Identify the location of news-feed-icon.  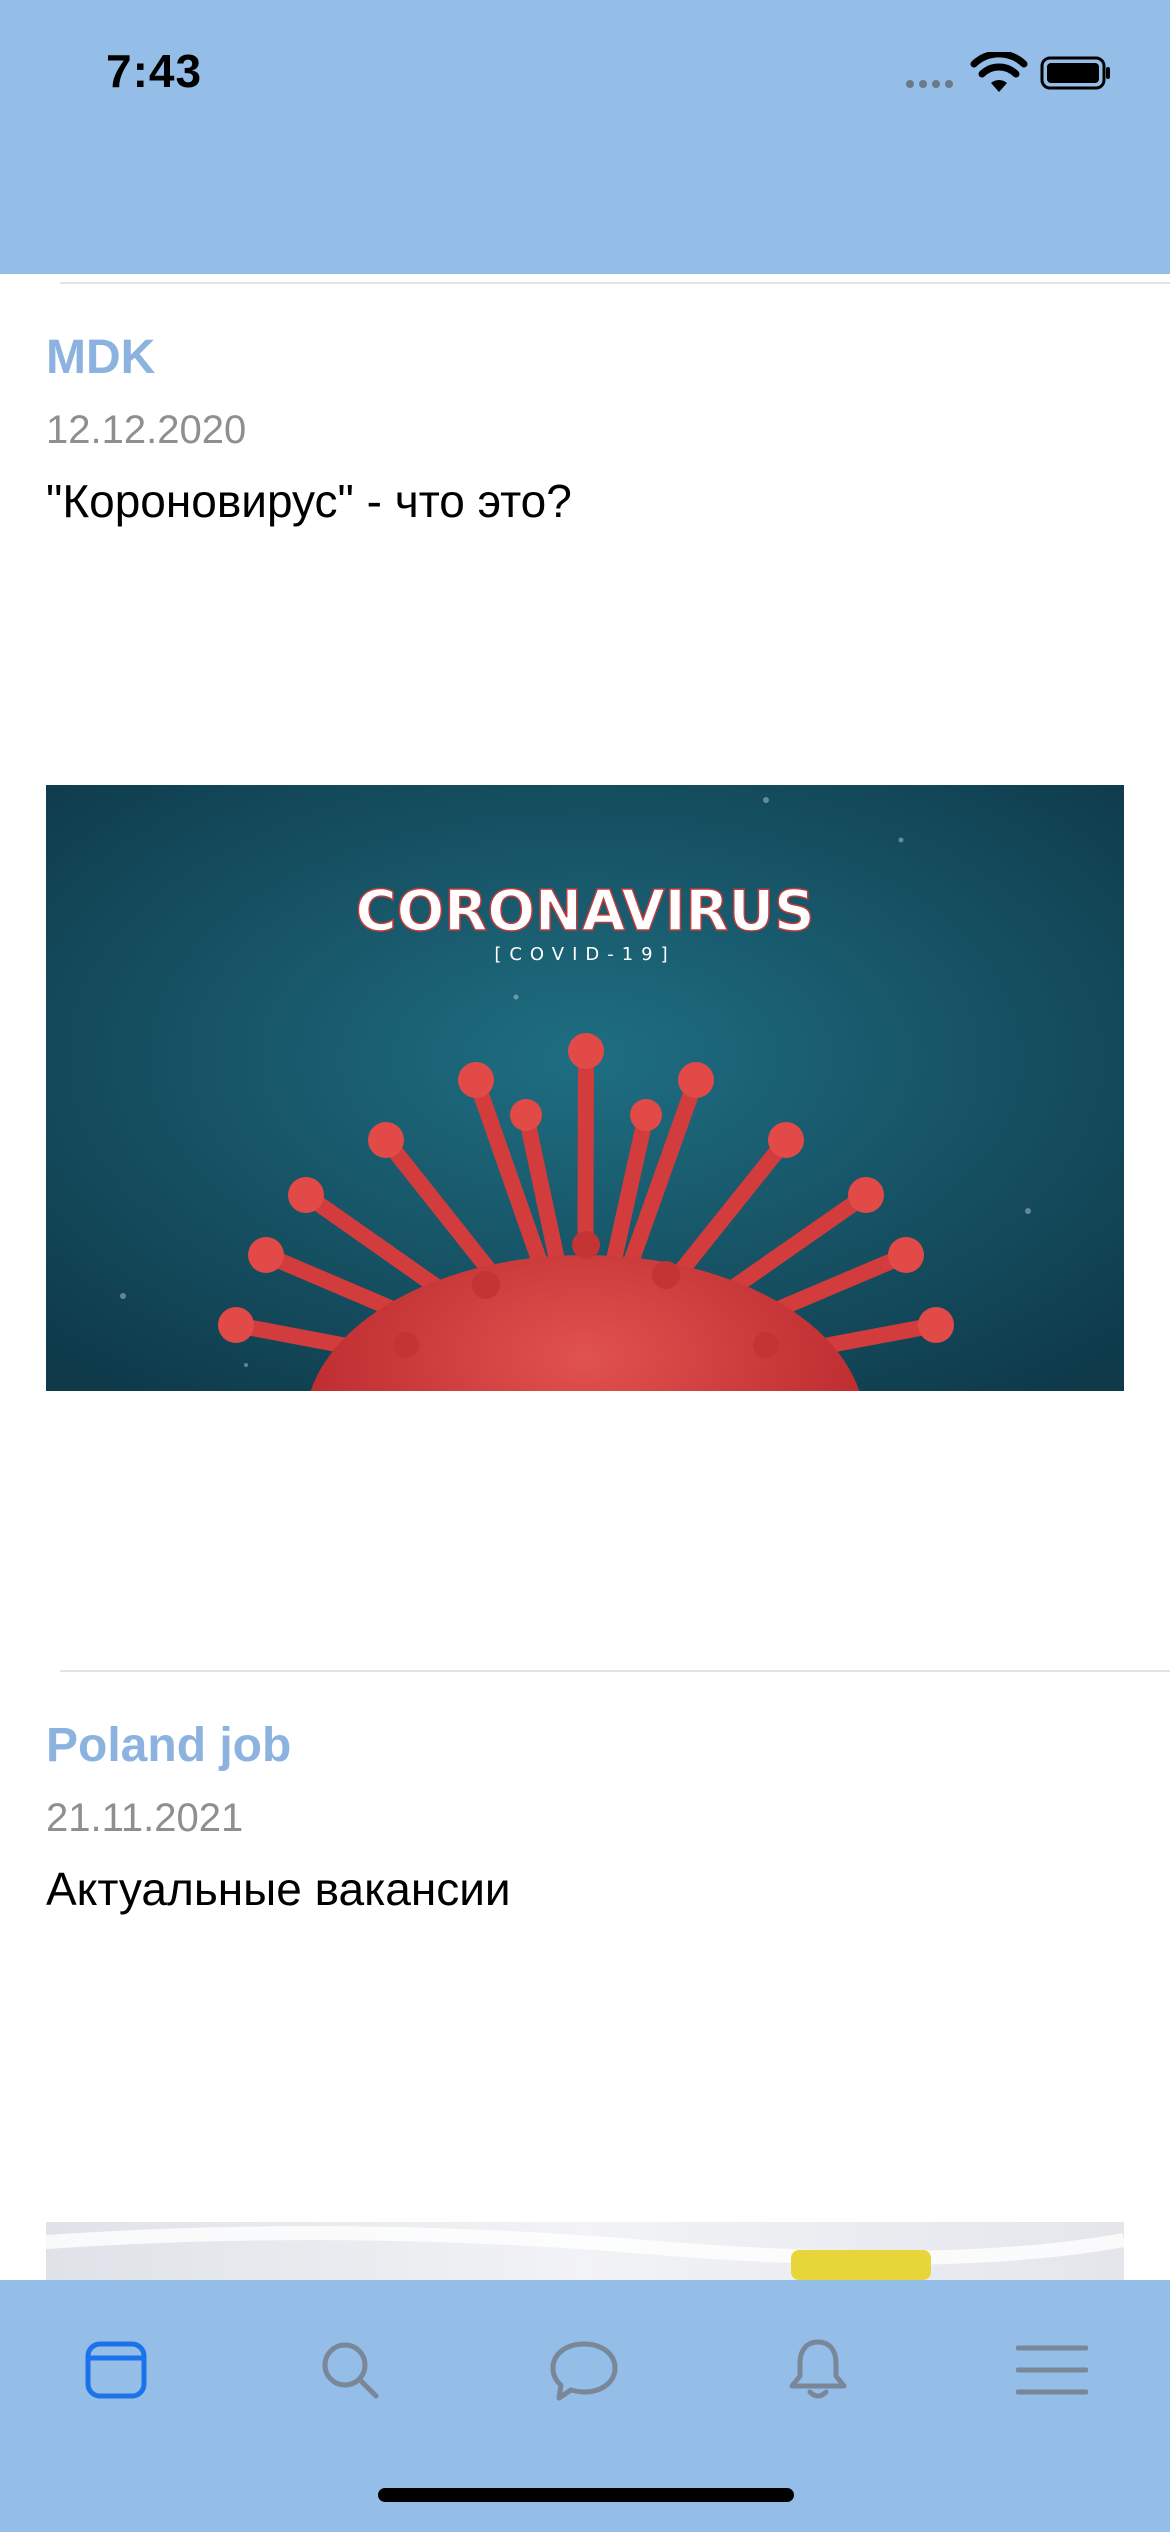
(116, 2370).